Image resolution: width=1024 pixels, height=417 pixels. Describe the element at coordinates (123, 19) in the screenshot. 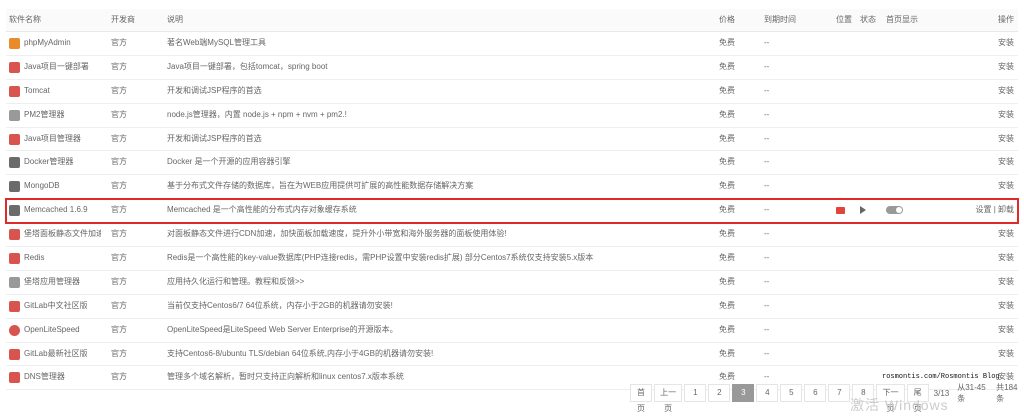

I see `header-dev: 开发商` at that location.